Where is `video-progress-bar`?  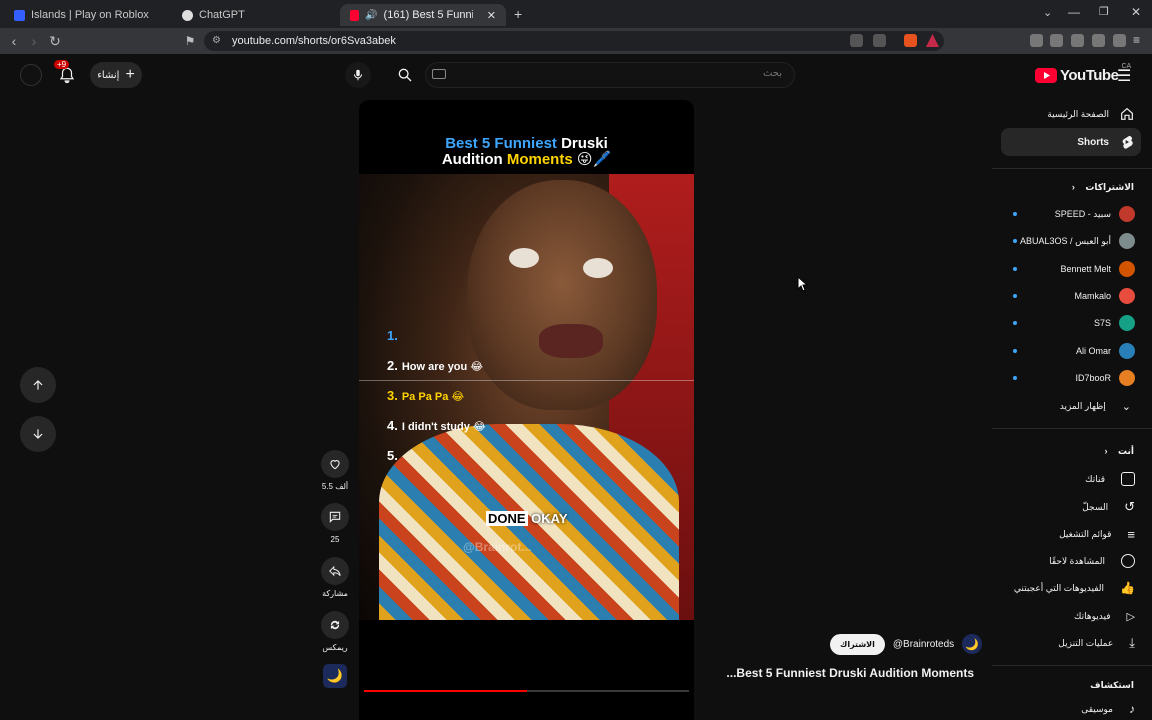 video-progress-bar is located at coordinates (526, 691).